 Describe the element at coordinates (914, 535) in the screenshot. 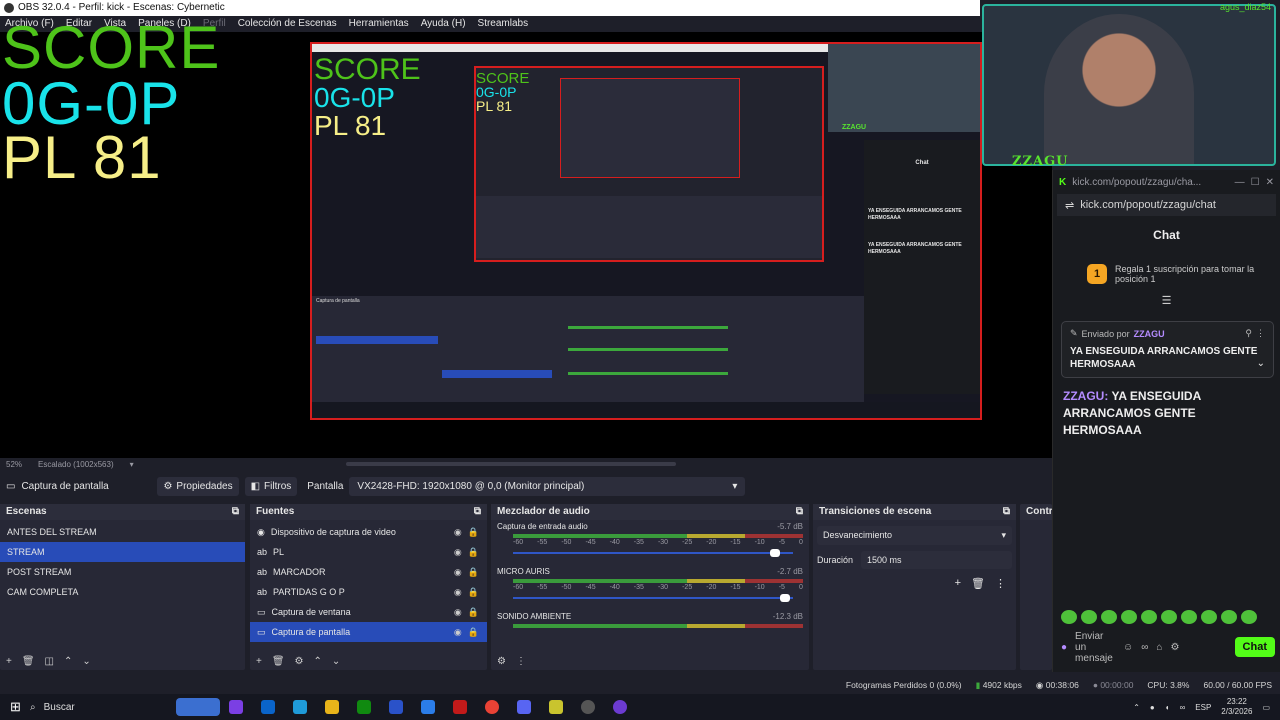

I see `transition-select: Desvanecimiento ▾` at that location.